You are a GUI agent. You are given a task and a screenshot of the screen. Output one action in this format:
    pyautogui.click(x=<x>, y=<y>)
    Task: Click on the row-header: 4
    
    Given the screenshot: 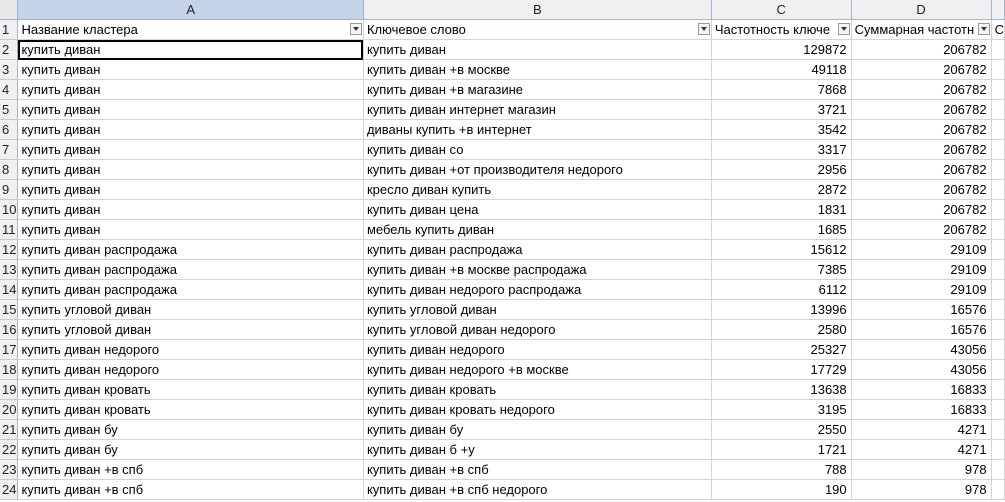 What is the action you would take?
    pyautogui.click(x=9, y=89)
    